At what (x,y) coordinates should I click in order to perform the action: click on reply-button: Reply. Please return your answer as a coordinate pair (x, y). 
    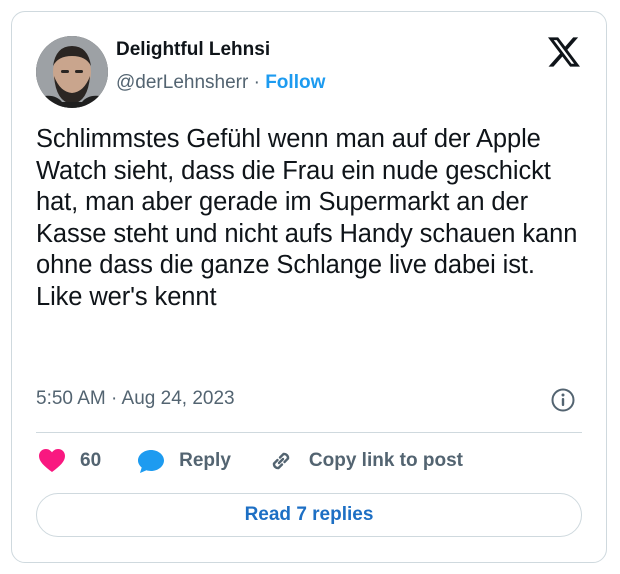
    Looking at the image, I should click on (184, 461).